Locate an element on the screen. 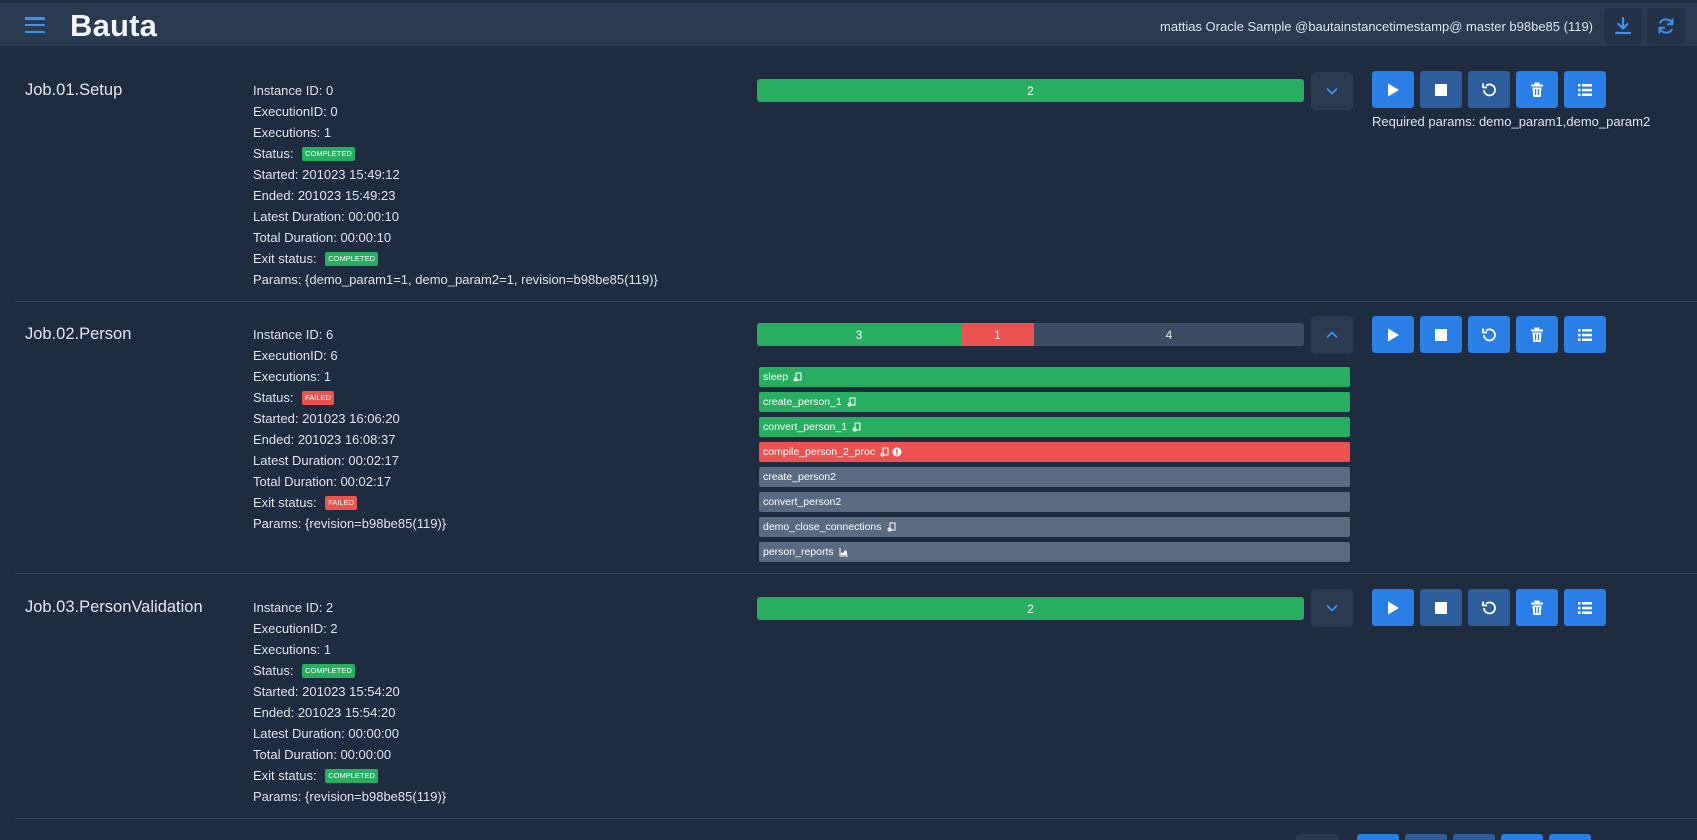 The image size is (1697, 840). params: {revision=b98be85(119)} is located at coordinates (376, 796).